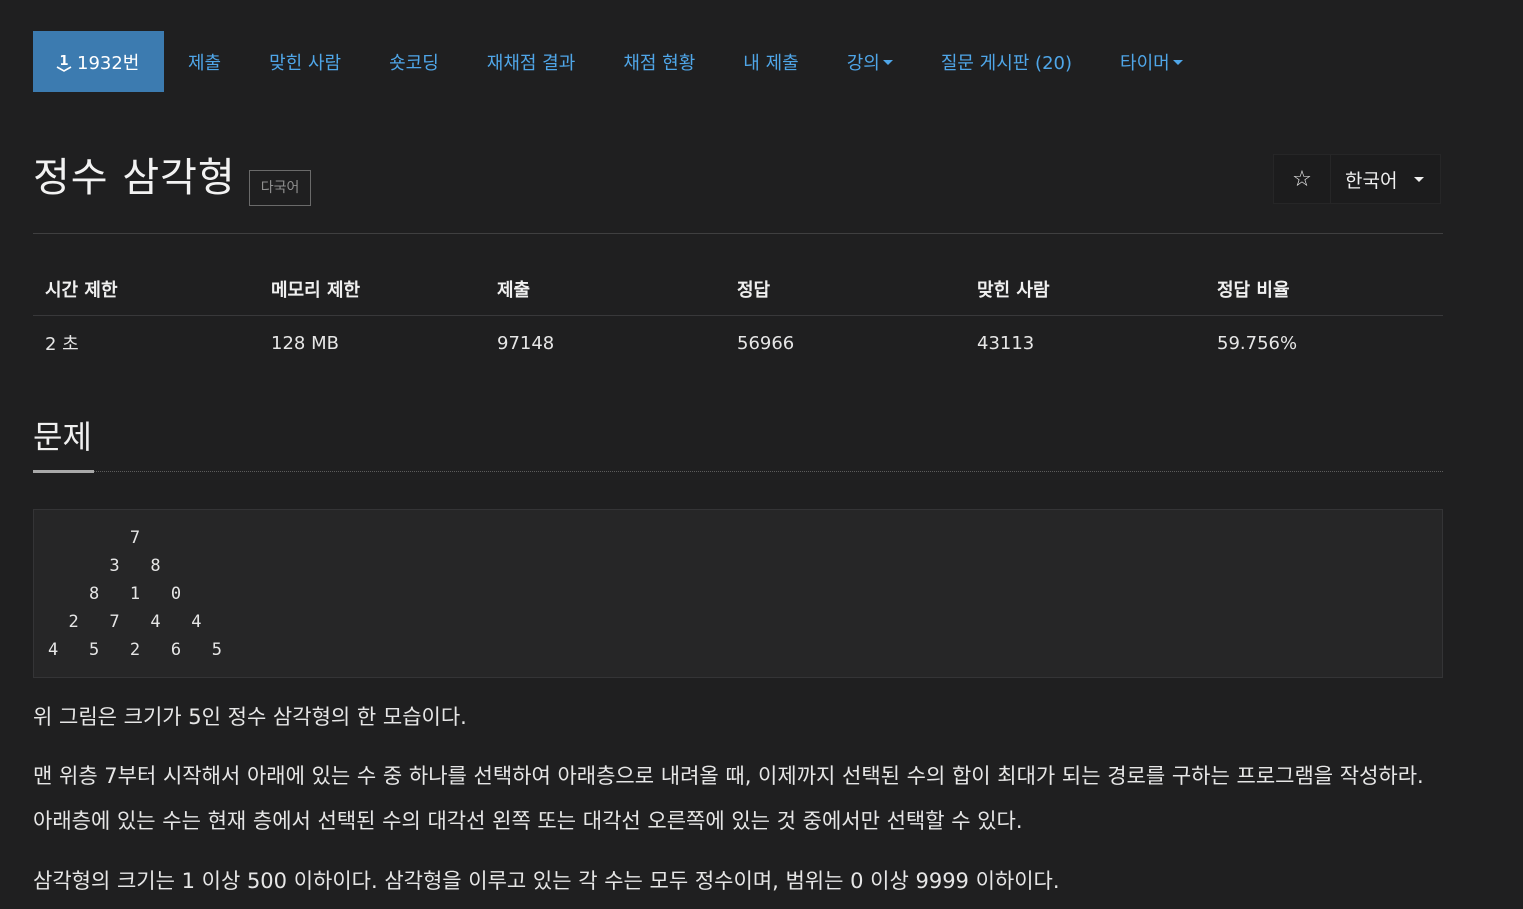  Describe the element at coordinates (62, 437) in the screenshot. I see `section-title: 문제` at that location.